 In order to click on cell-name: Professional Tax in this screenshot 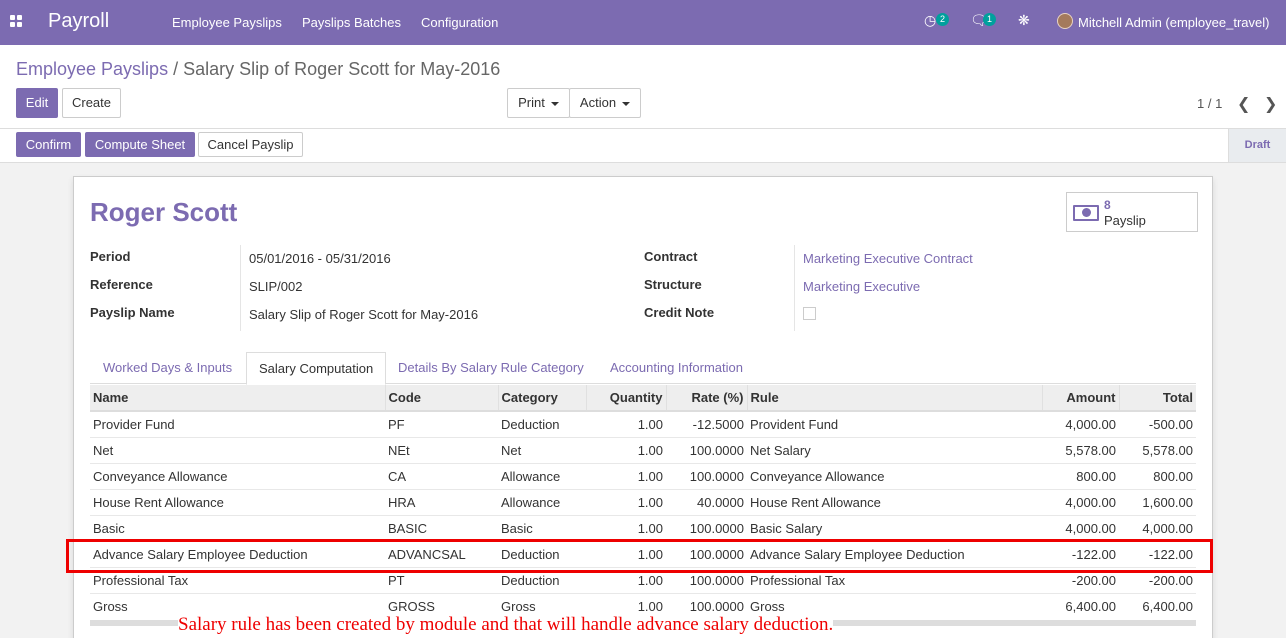, I will do `click(237, 579)`.